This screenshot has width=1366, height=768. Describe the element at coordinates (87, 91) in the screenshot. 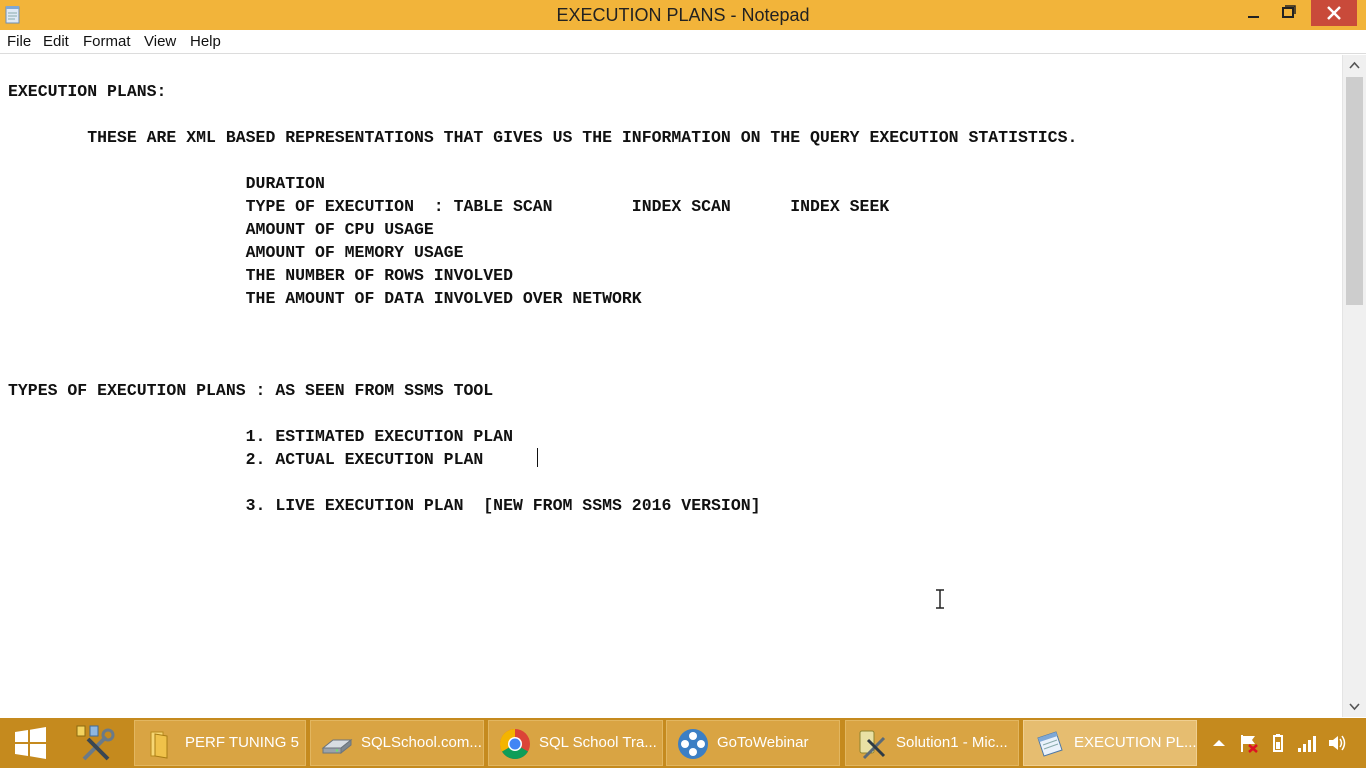

I see `text-line: EXECUTION PLANS:` at that location.